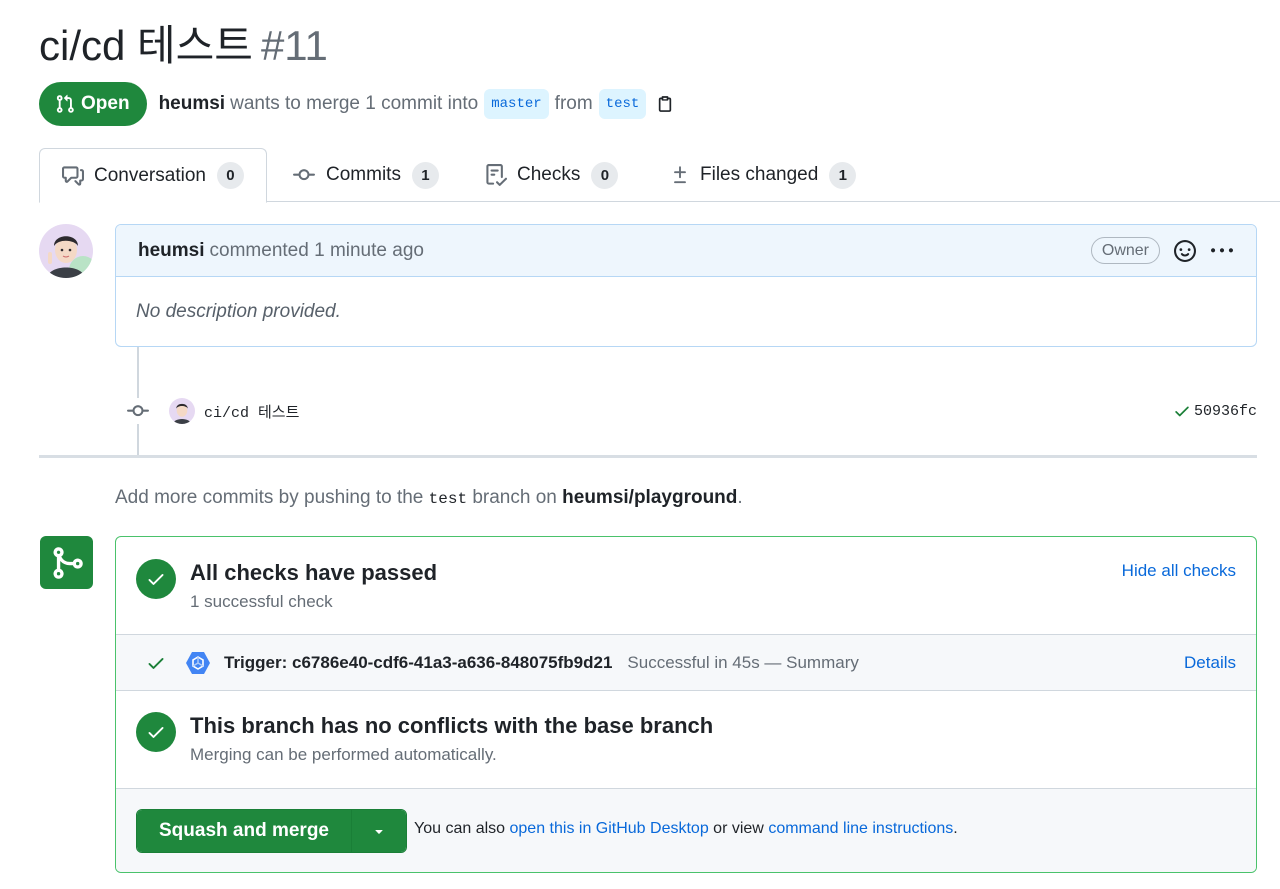  I want to click on tab-conversation-label: Conversation, so click(150, 175).